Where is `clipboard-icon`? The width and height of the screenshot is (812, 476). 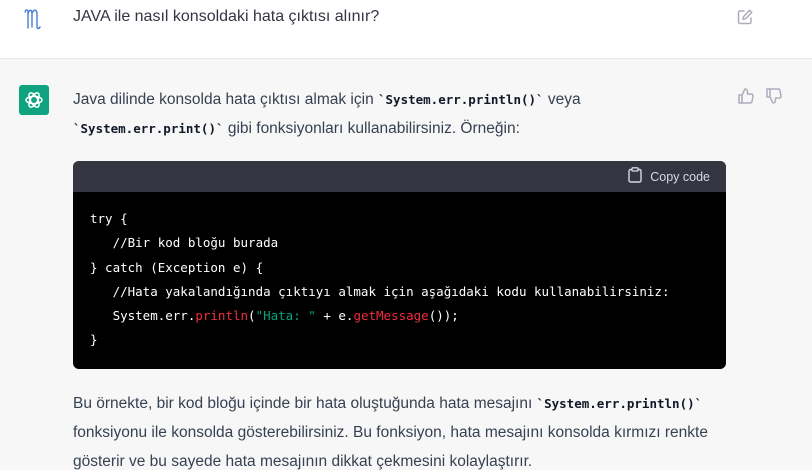
clipboard-icon is located at coordinates (635, 176).